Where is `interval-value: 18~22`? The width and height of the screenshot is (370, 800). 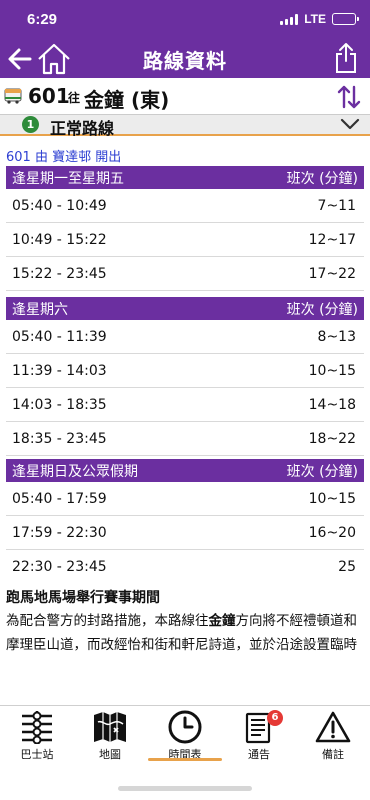
interval-value: 18~22 is located at coordinates (332, 438).